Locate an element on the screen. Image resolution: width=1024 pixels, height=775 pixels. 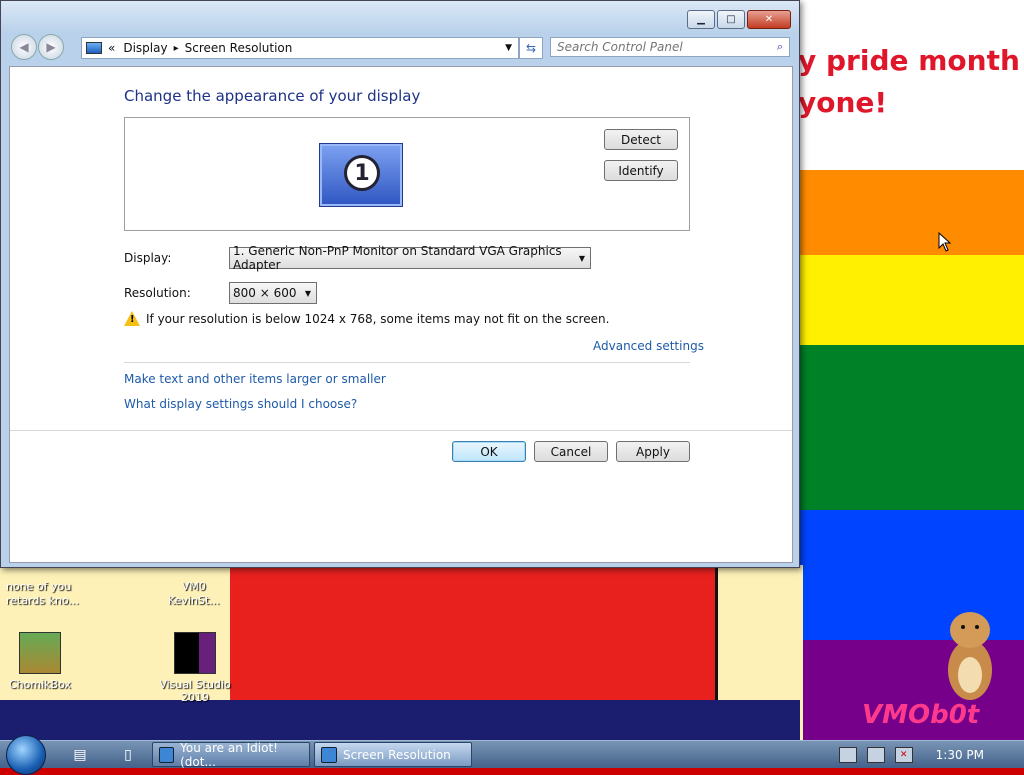
search-box: ⌕ is located at coordinates (670, 47).